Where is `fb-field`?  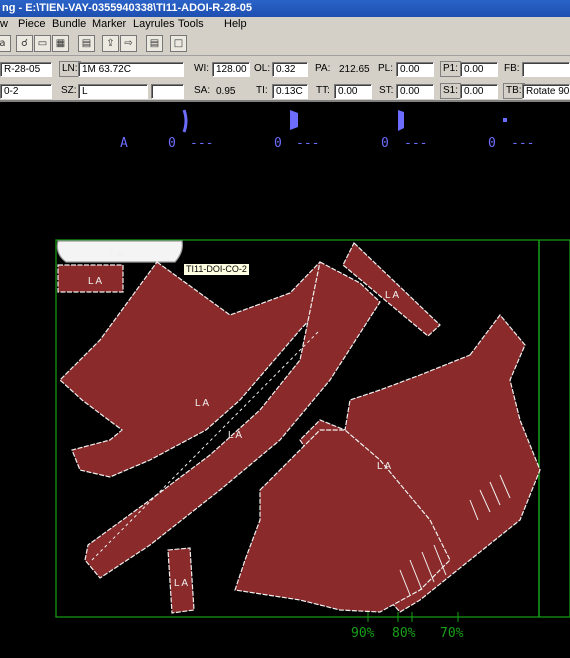
fb-field is located at coordinates (546, 69).